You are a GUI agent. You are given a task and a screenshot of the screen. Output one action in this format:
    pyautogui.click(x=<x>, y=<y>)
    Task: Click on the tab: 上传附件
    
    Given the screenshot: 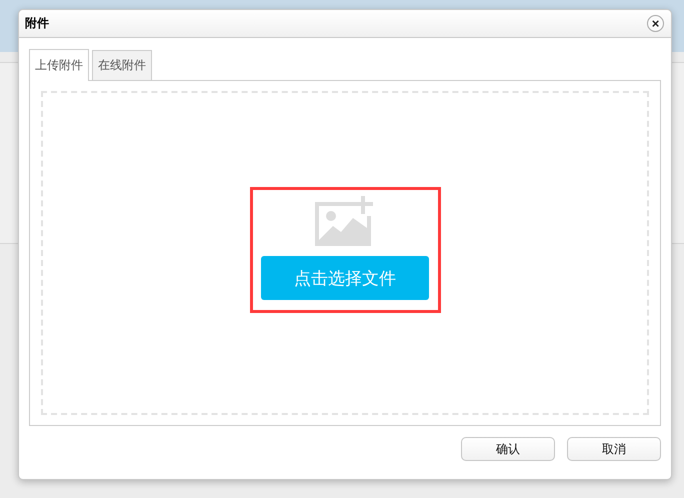 What is the action you would take?
    pyautogui.click(x=59, y=65)
    